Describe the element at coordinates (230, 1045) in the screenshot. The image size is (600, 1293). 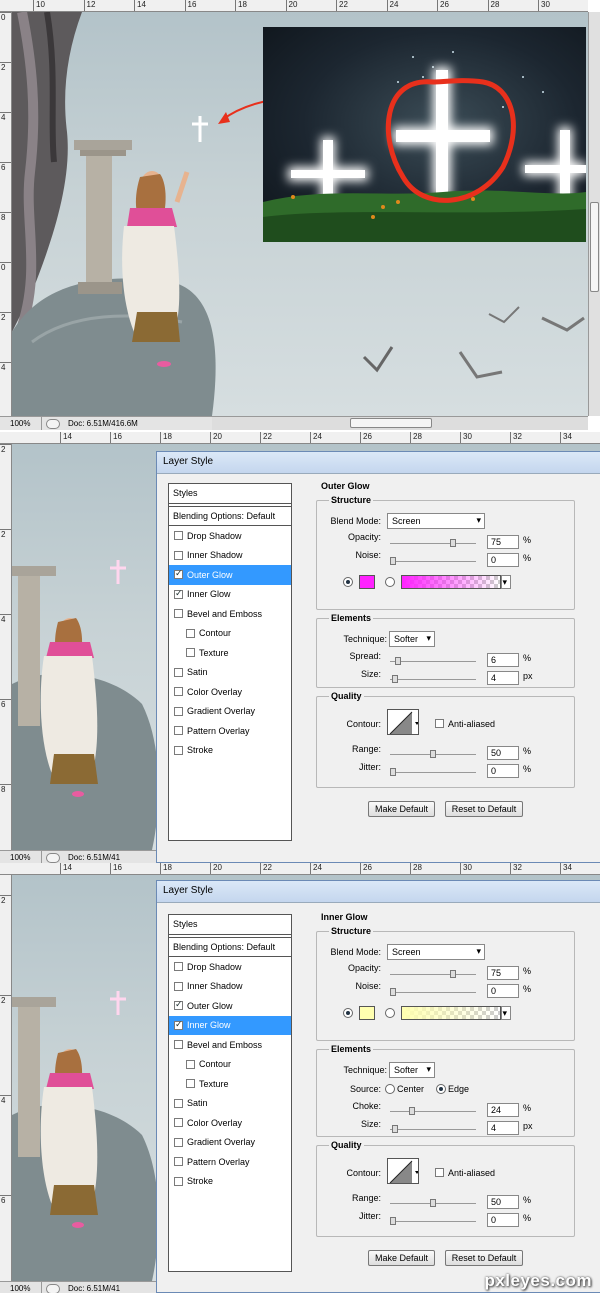
I see `style-item-bevel-and-emboss: Bevel and Emboss` at that location.